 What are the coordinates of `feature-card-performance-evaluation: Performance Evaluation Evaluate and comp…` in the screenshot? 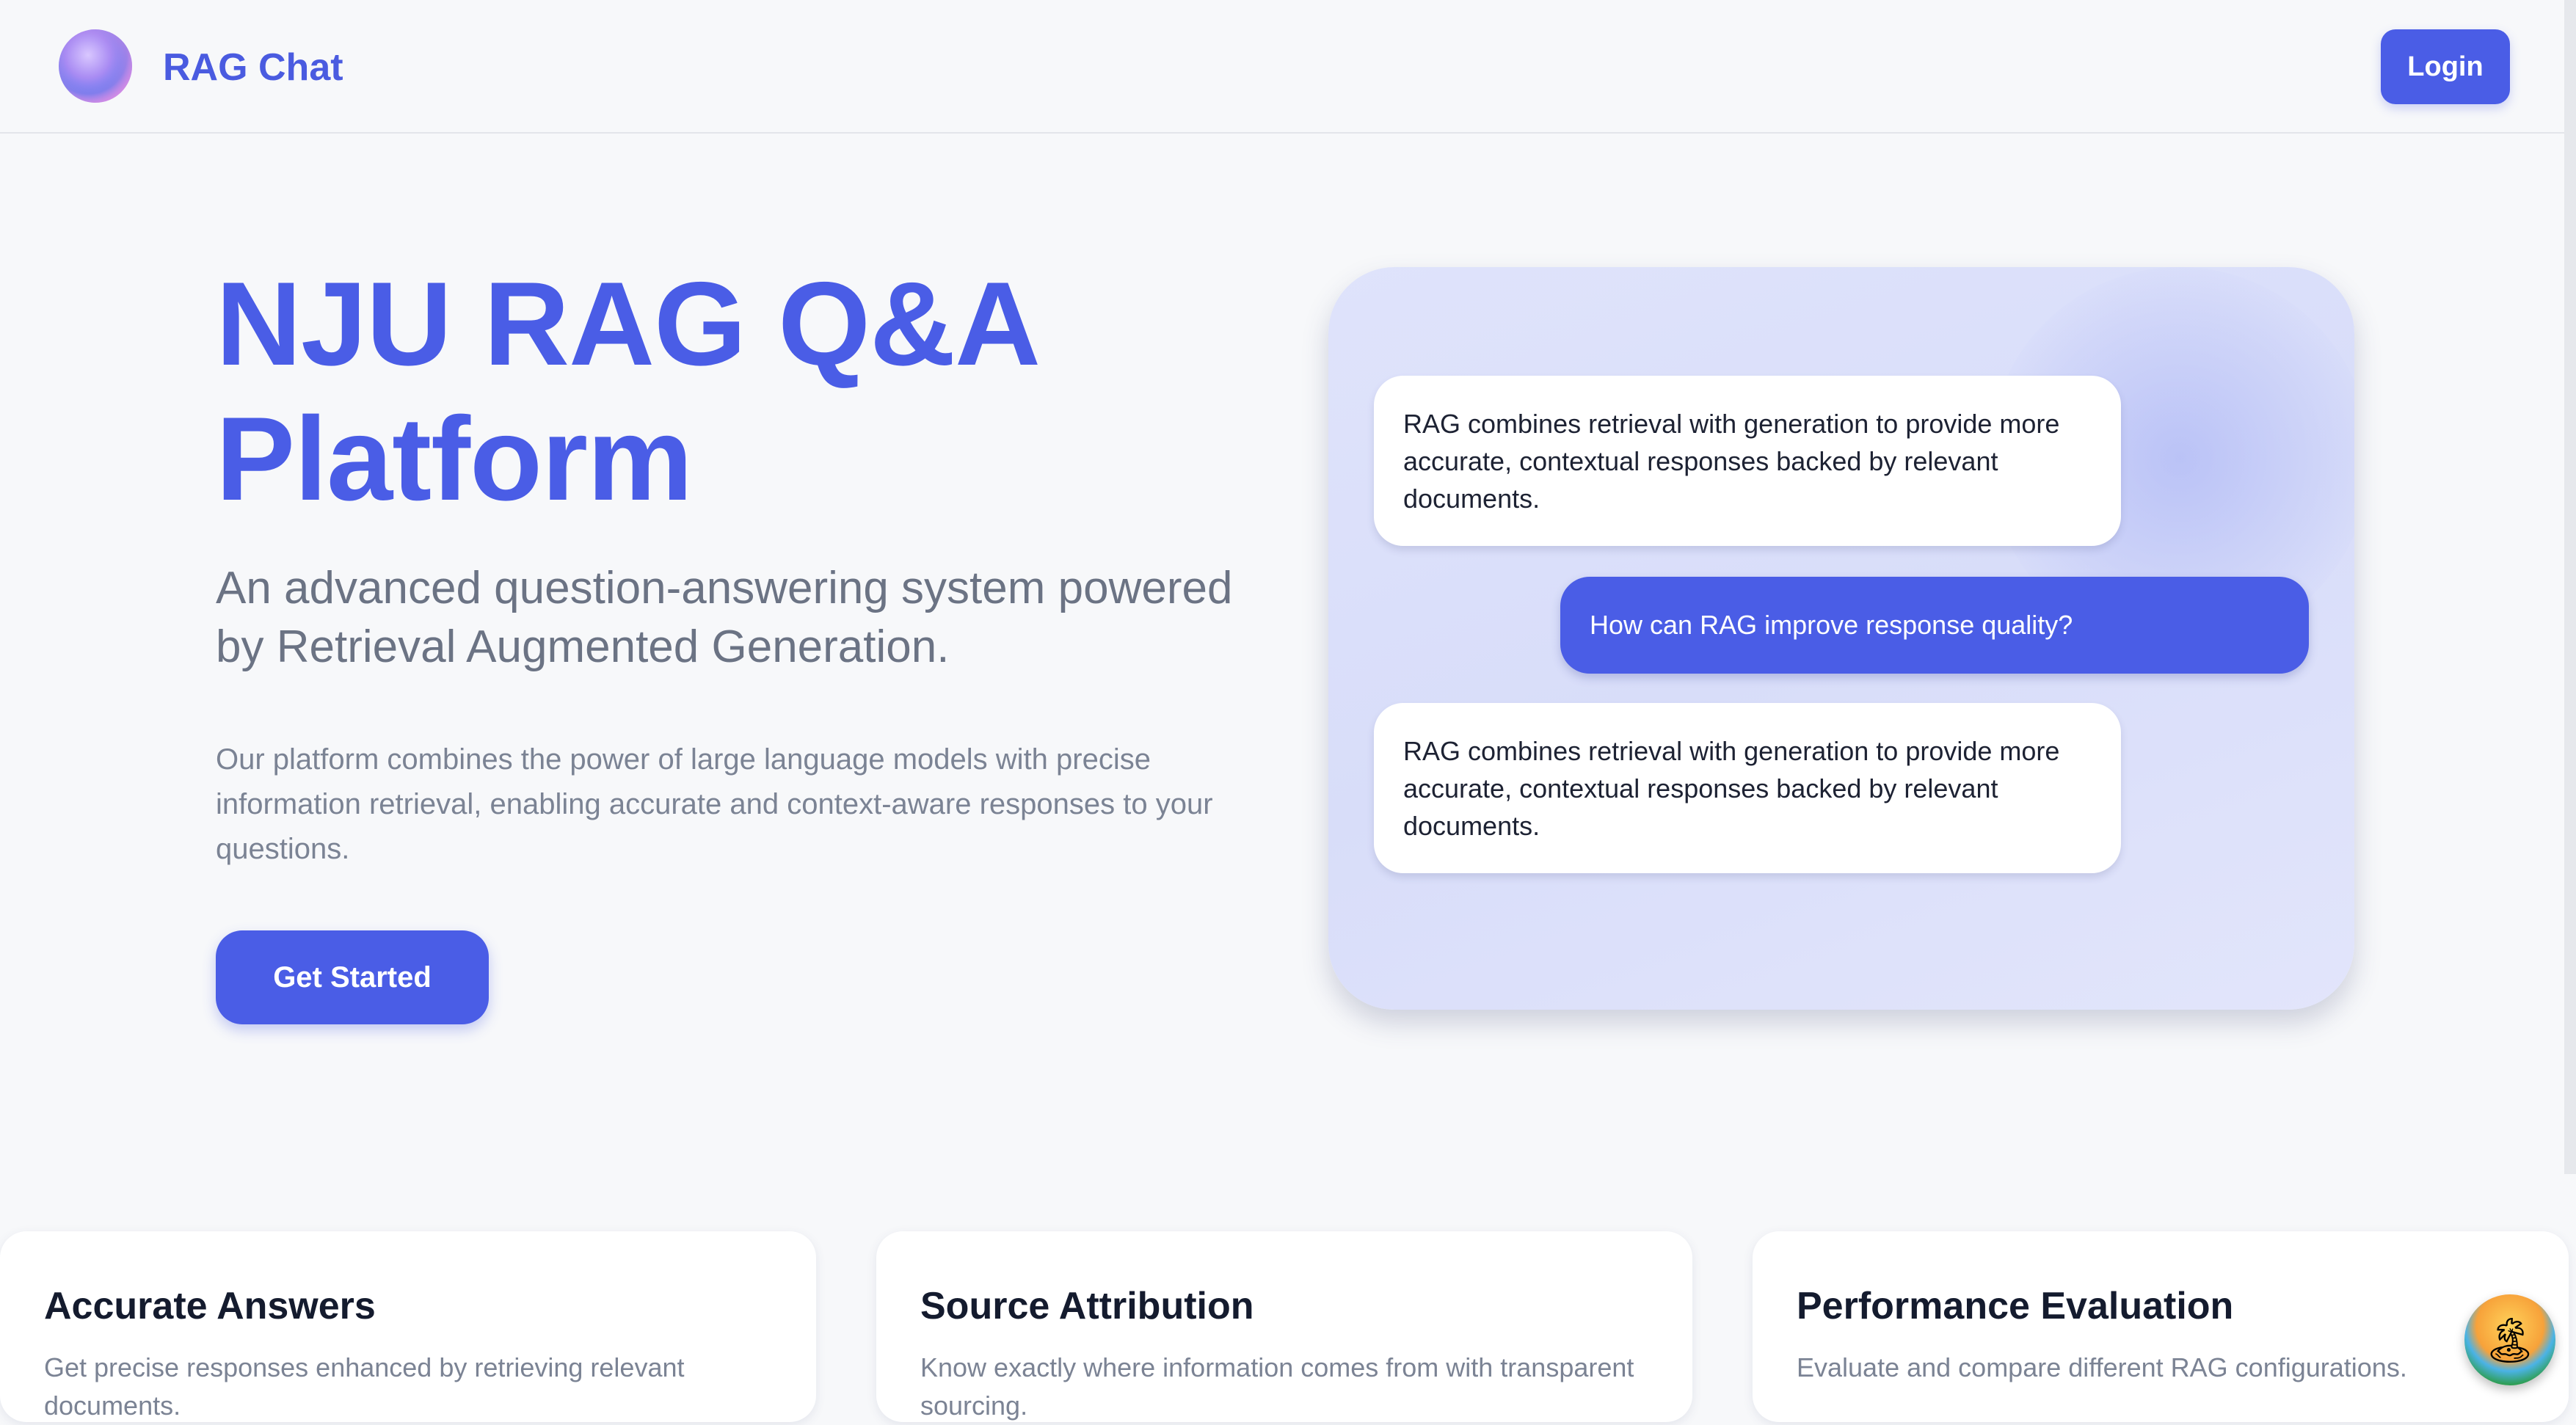 It's located at (2161, 1326).